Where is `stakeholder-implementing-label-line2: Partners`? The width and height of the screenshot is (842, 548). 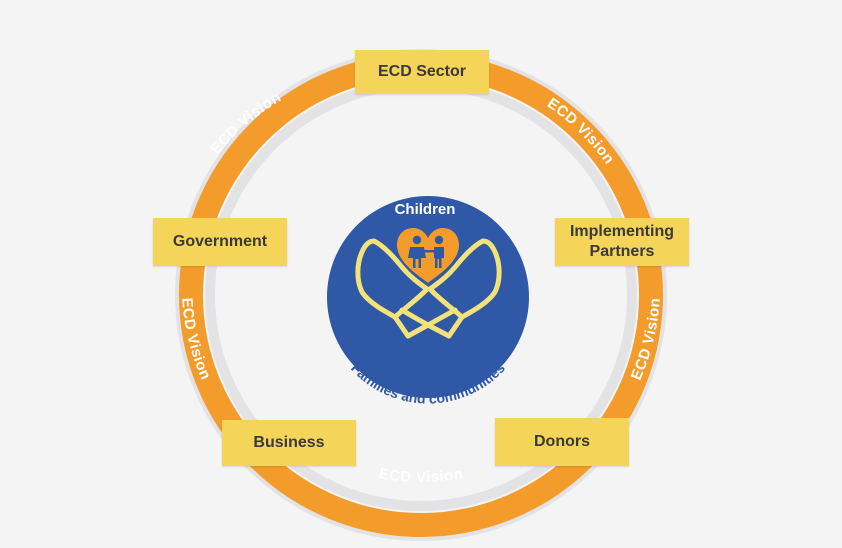
stakeholder-implementing-label-line2: Partners is located at coordinates (622, 251).